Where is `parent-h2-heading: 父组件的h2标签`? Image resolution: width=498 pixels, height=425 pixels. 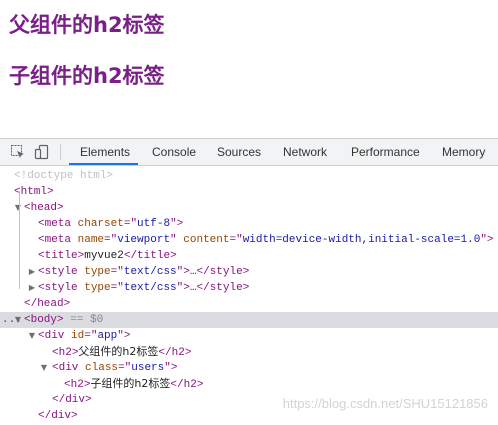
parent-h2-heading: 父组件的h2标签 is located at coordinates (87, 25).